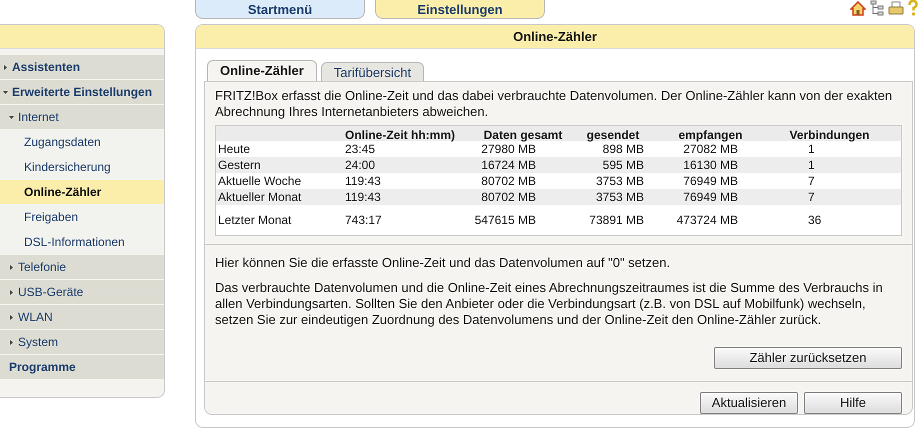 The height and width of the screenshot is (429, 920). Describe the element at coordinates (623, 165) in the screenshot. I see `table-cell-text: 595 MB` at that location.